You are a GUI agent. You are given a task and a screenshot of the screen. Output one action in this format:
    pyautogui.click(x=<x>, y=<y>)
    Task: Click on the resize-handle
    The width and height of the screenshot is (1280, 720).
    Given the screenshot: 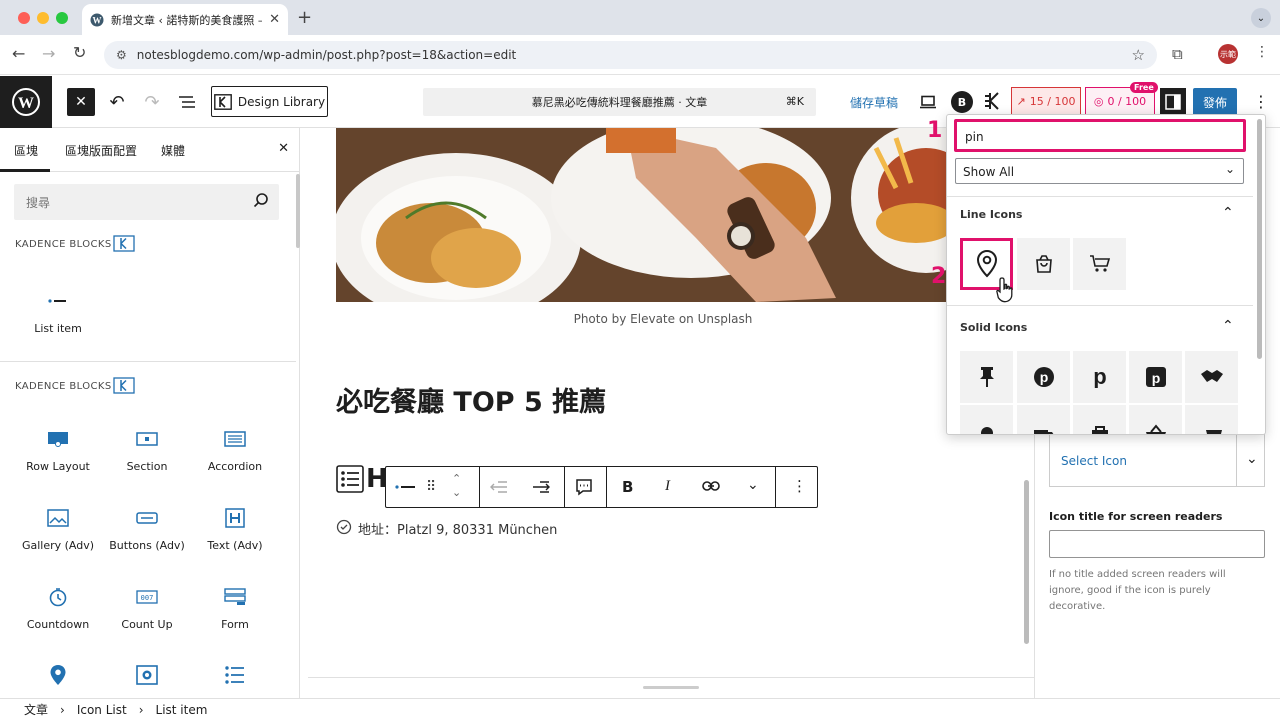 What is the action you would take?
    pyautogui.click(x=671, y=687)
    